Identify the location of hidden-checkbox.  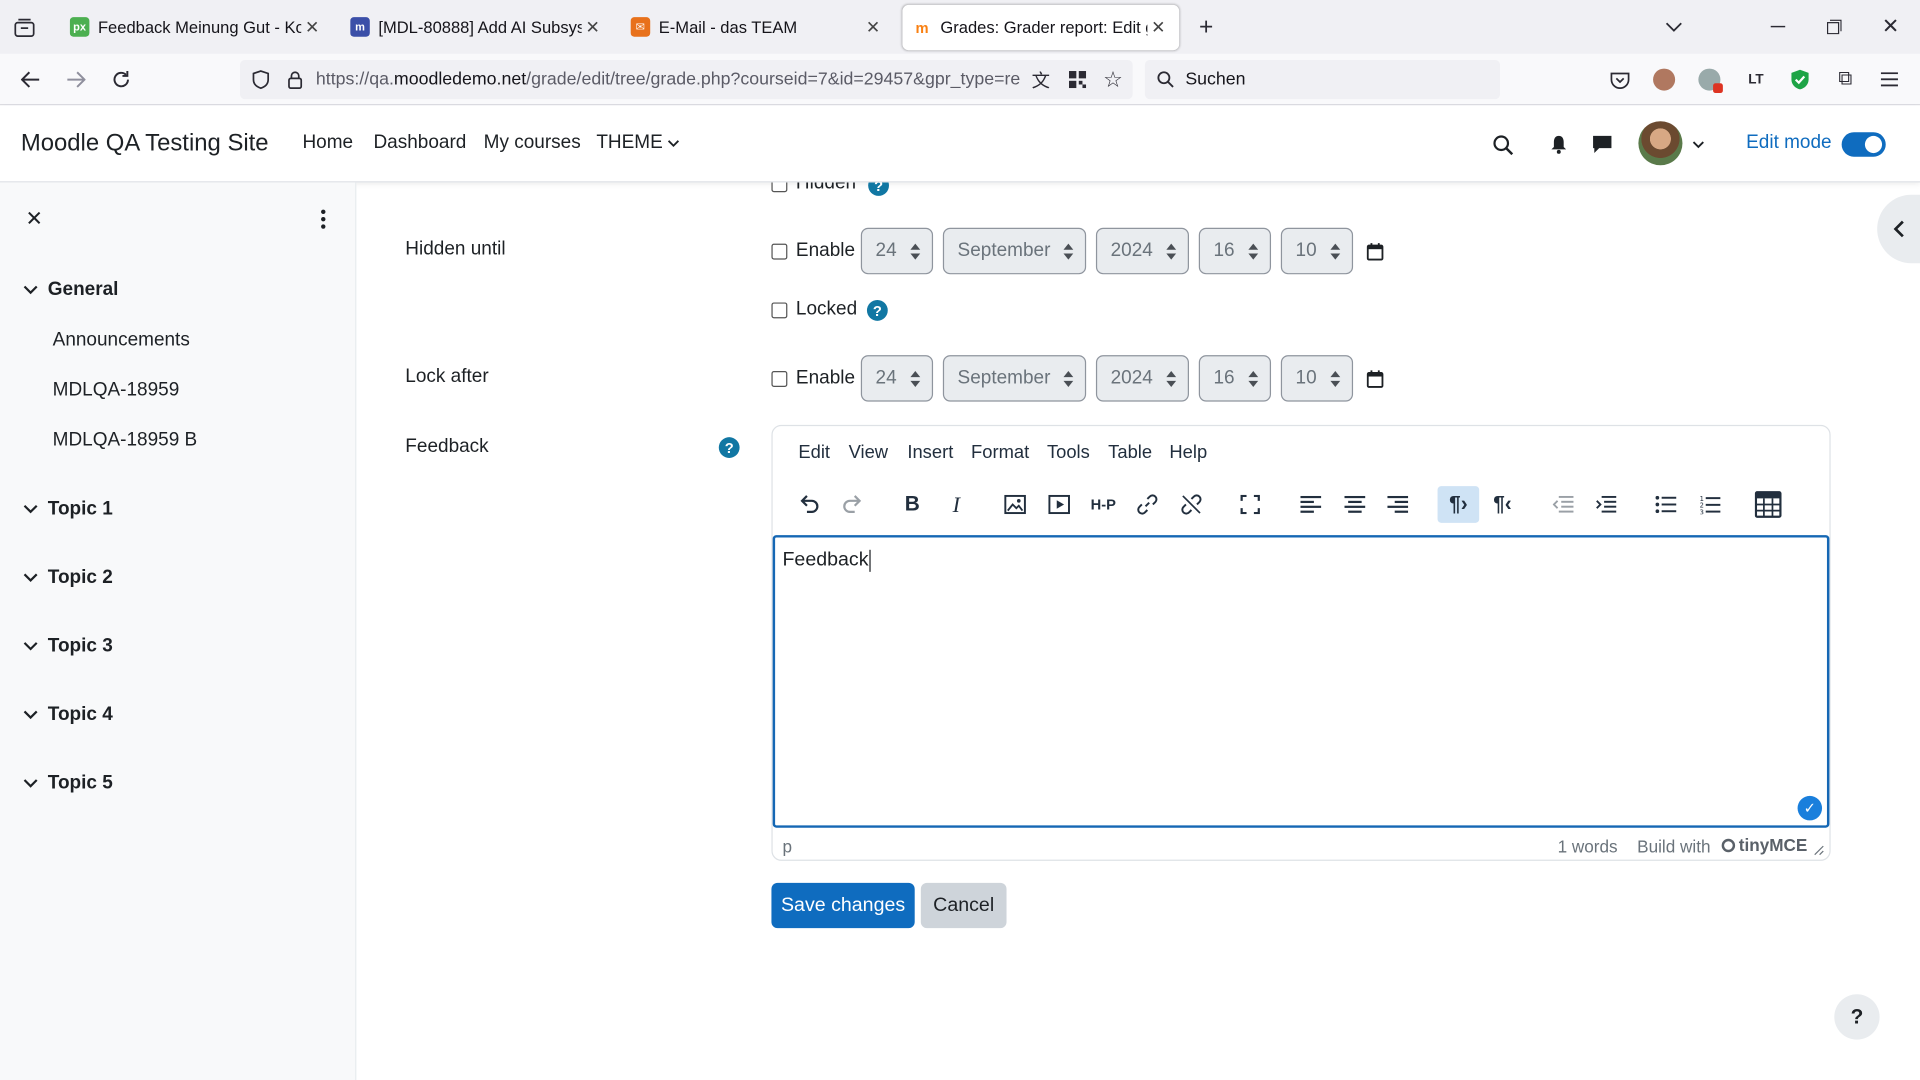
(779, 187).